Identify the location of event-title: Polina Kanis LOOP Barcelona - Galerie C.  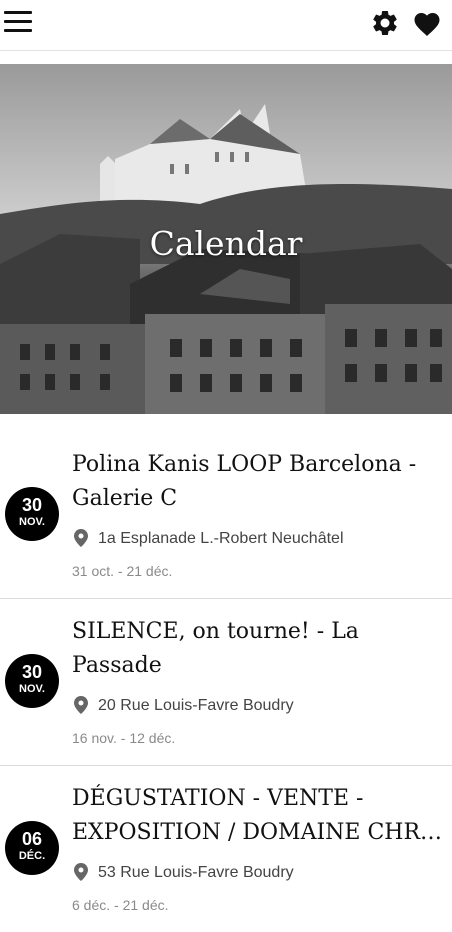
(258, 482).